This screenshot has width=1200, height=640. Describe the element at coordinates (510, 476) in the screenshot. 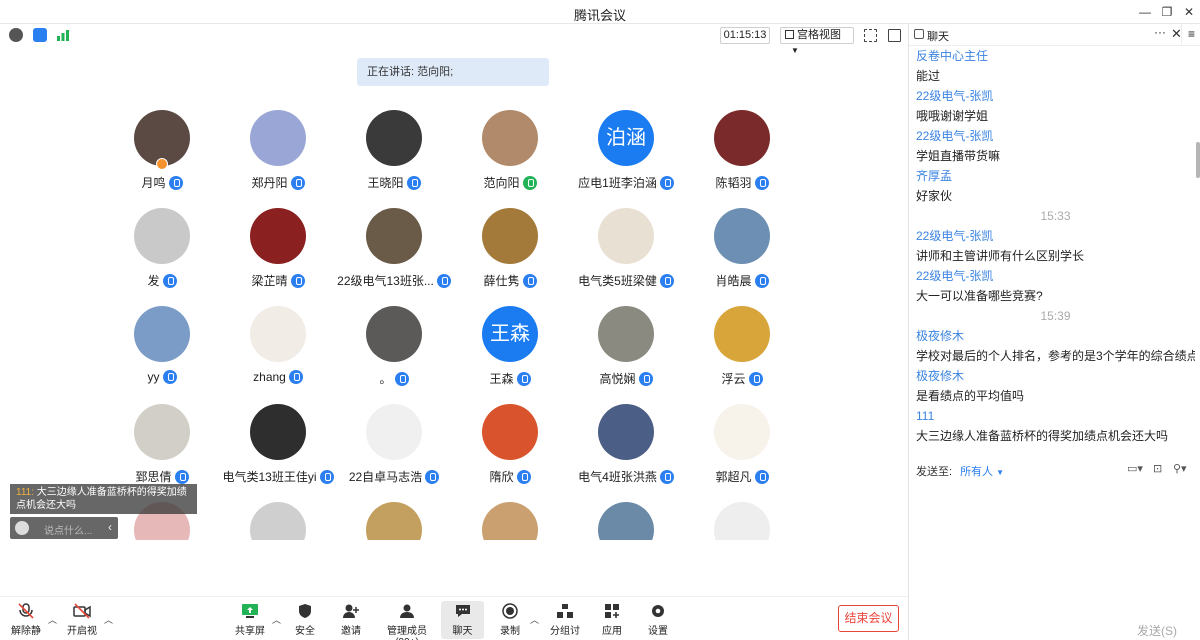

I see `participant-name: 隋欣` at that location.